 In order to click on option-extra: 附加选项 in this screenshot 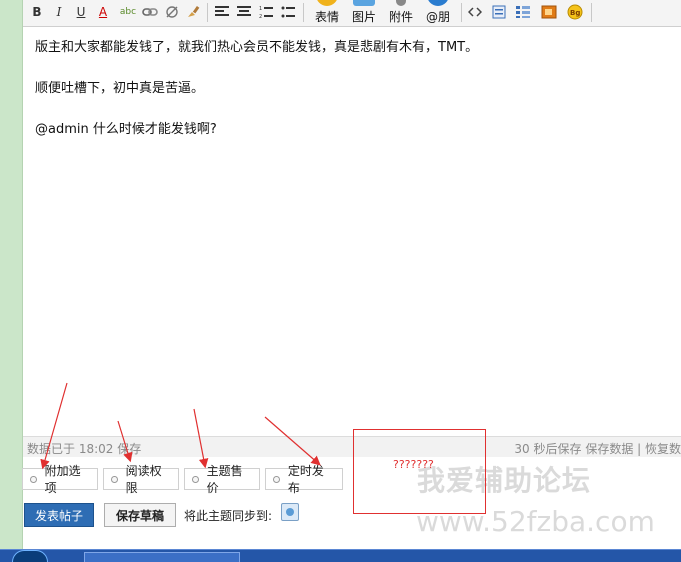, I will do `click(60, 479)`.